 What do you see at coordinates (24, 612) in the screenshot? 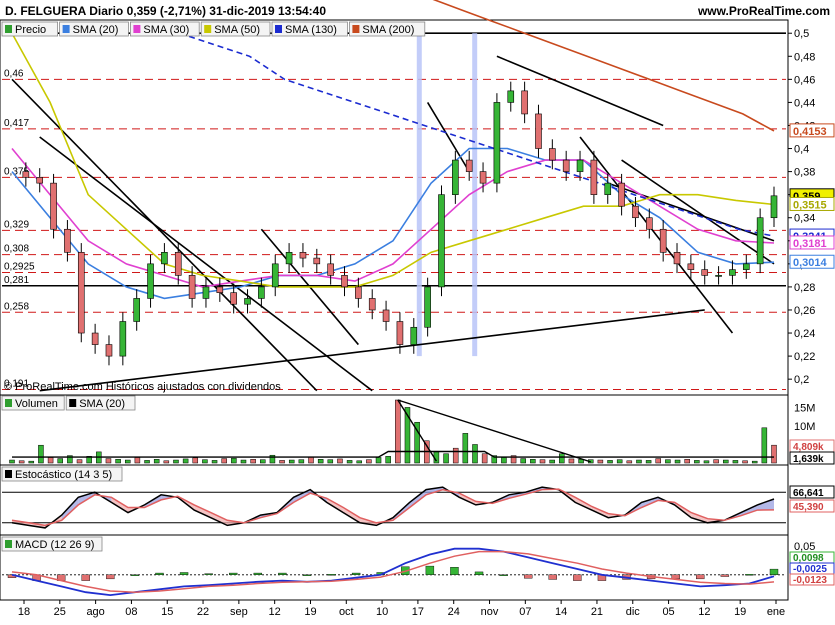
I see `x-axis-label: 18` at bounding box center [24, 612].